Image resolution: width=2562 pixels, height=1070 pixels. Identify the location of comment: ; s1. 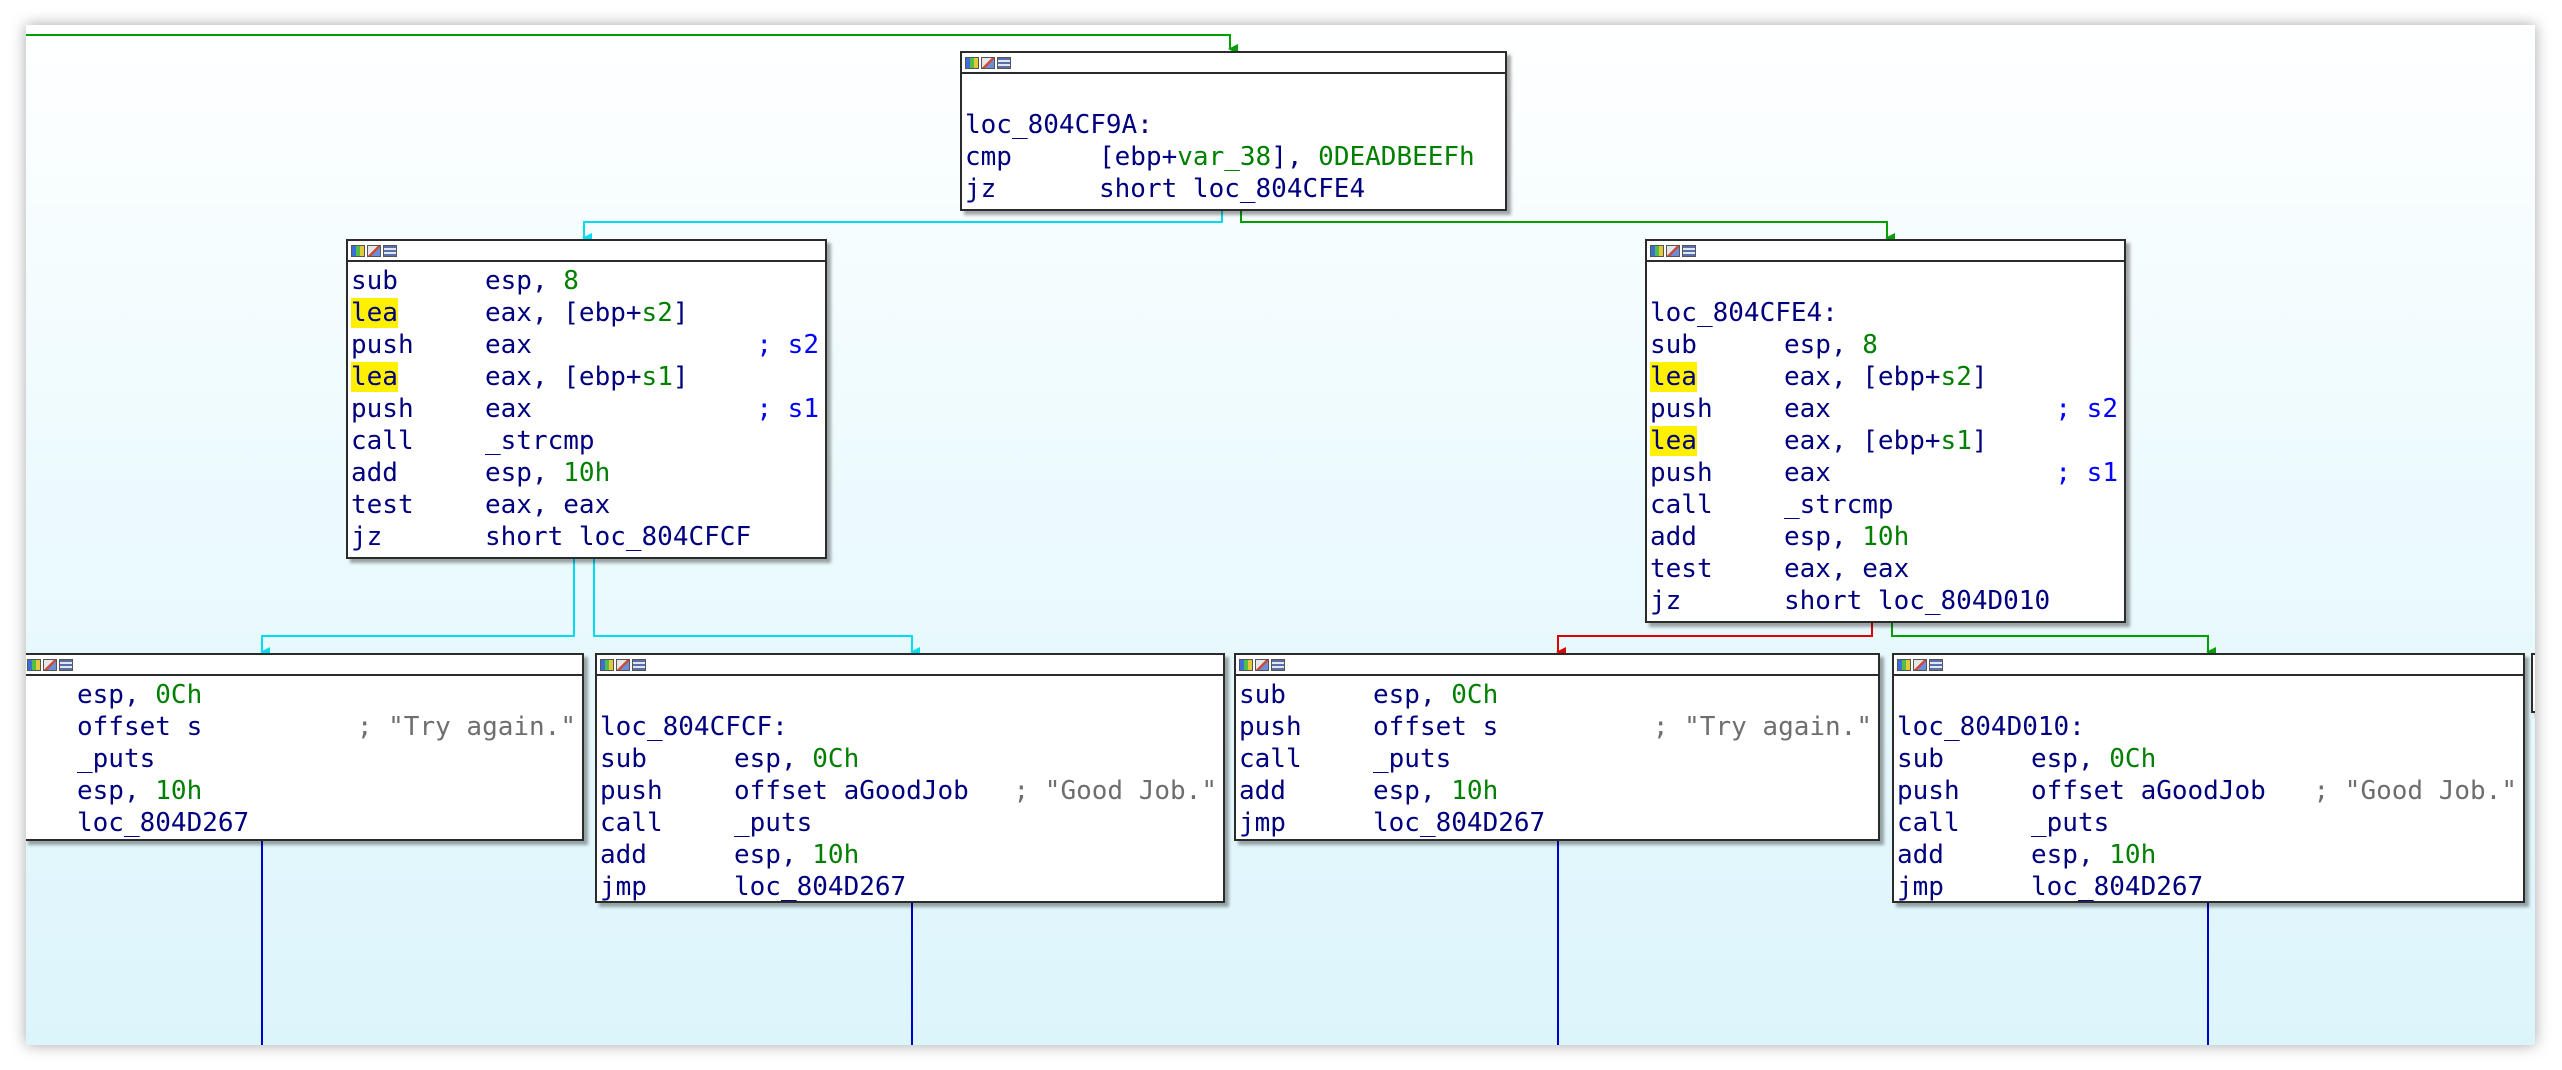
(2086, 473).